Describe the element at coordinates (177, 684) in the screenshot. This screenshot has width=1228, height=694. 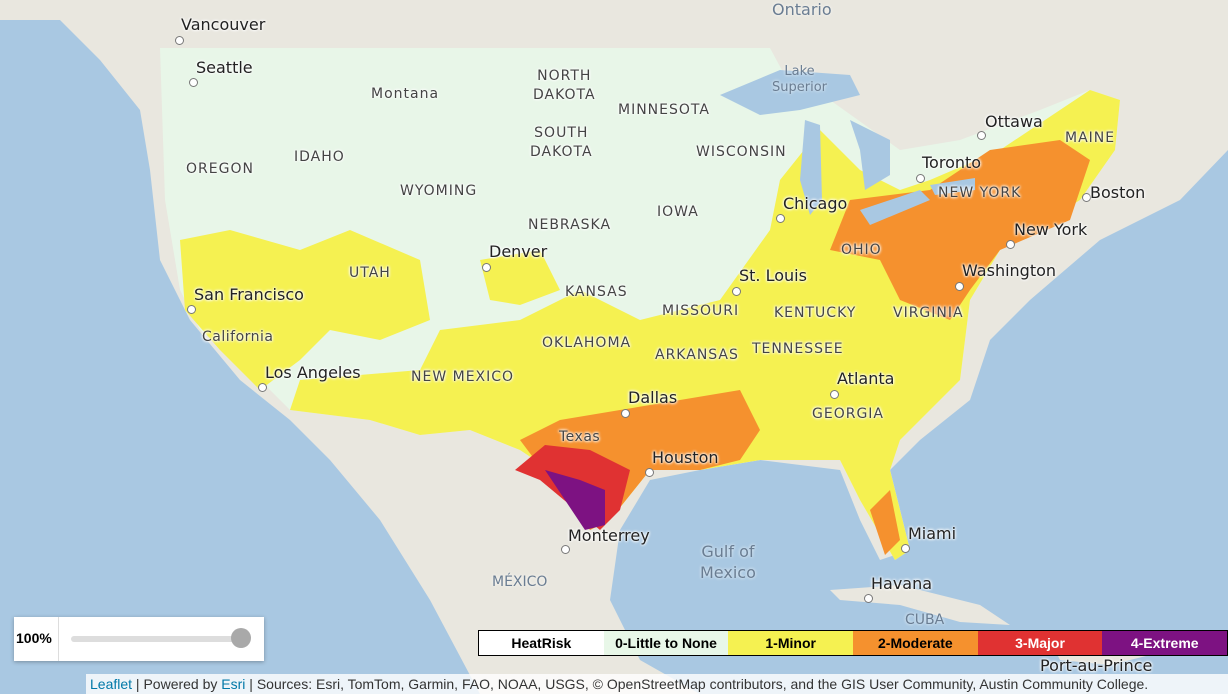
I see `attribution-text: | Powered by` at that location.